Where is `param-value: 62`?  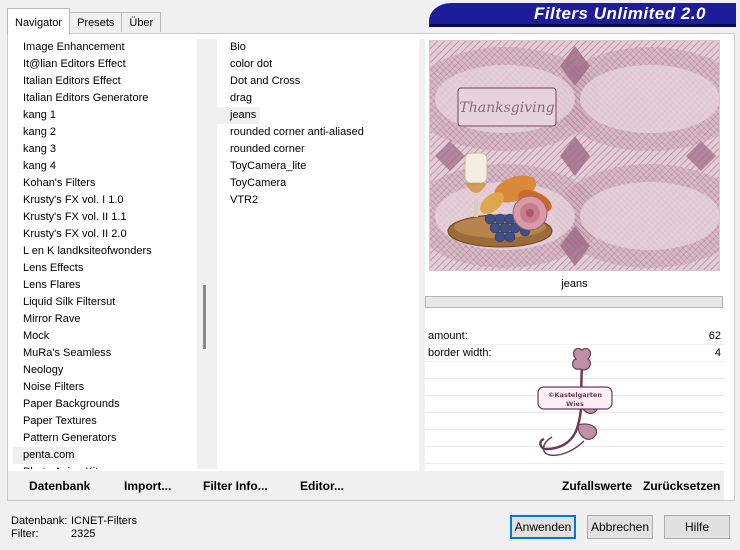 param-value: 62 is located at coordinates (715, 336).